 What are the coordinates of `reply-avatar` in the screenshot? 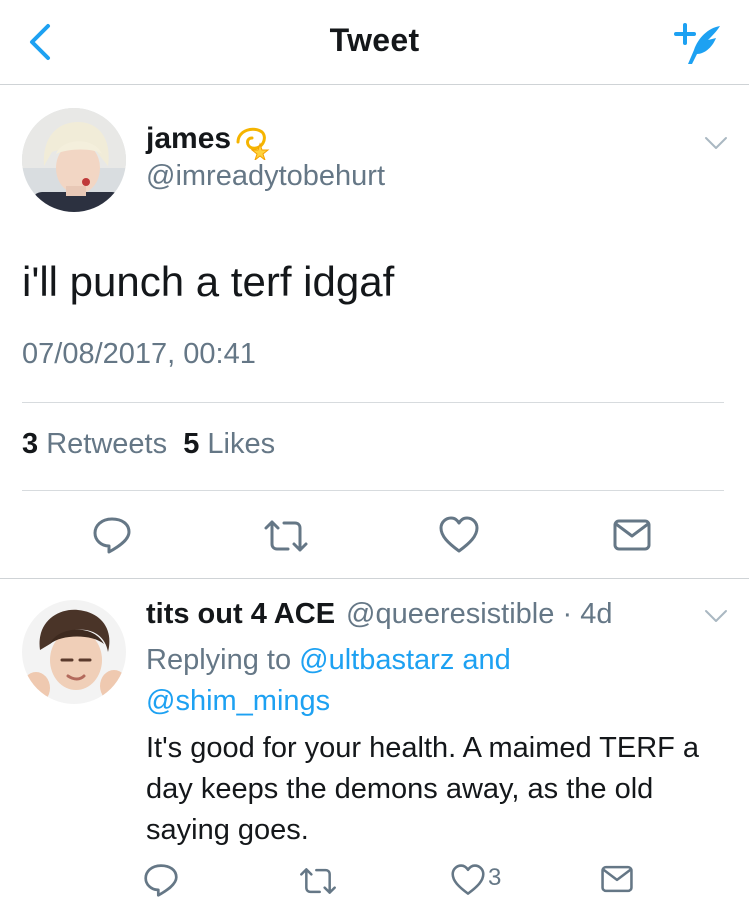 It's located at (74, 652).